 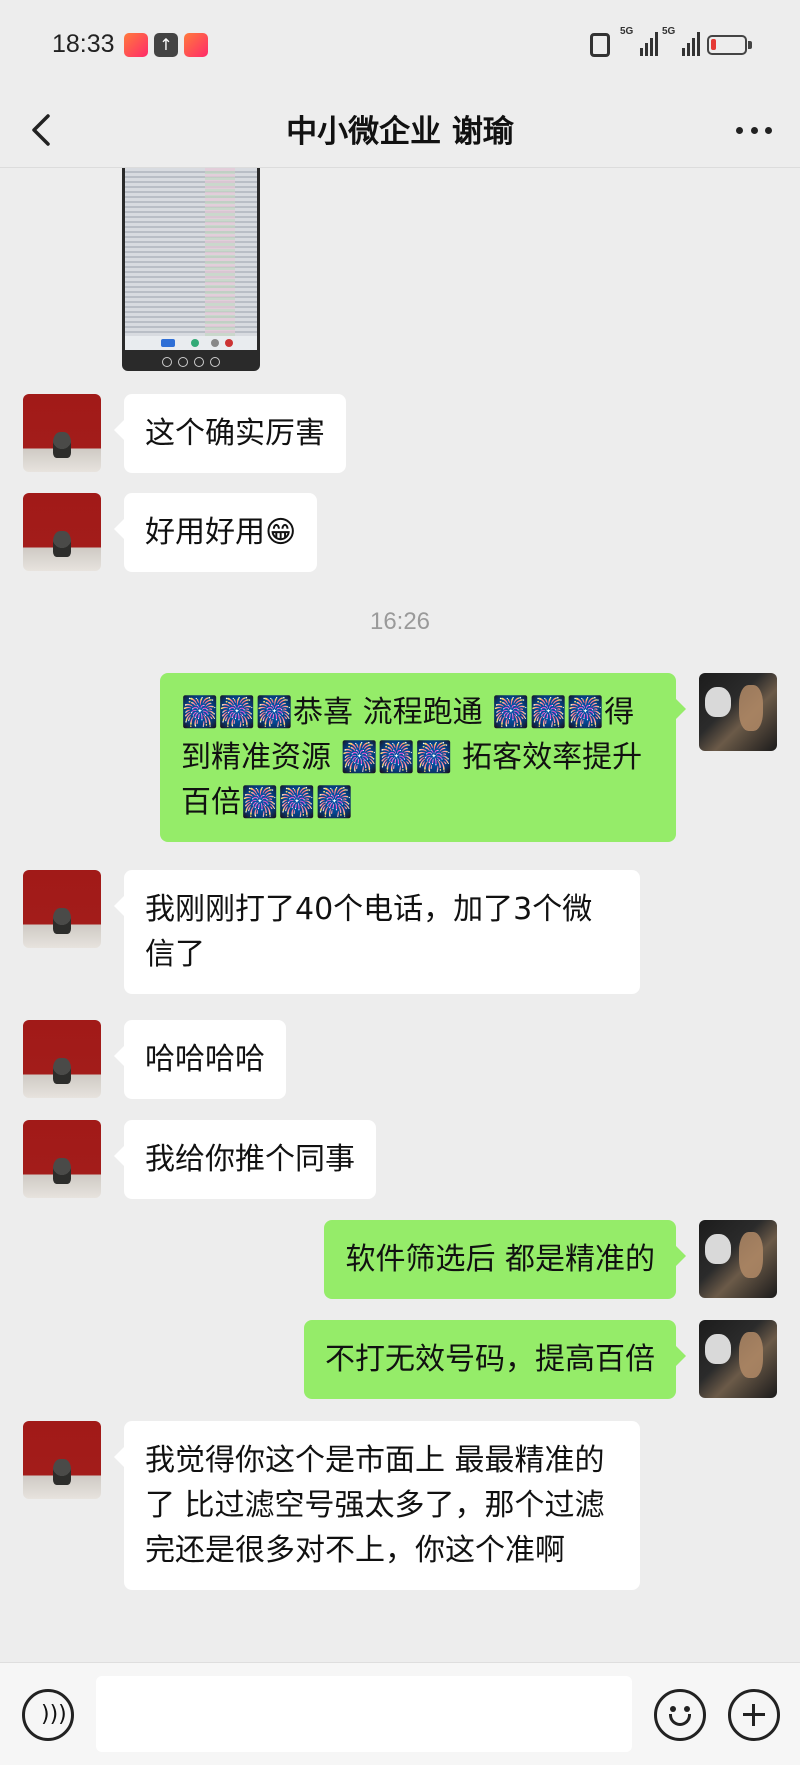 I want to click on message-input, so click(x=364, y=1714).